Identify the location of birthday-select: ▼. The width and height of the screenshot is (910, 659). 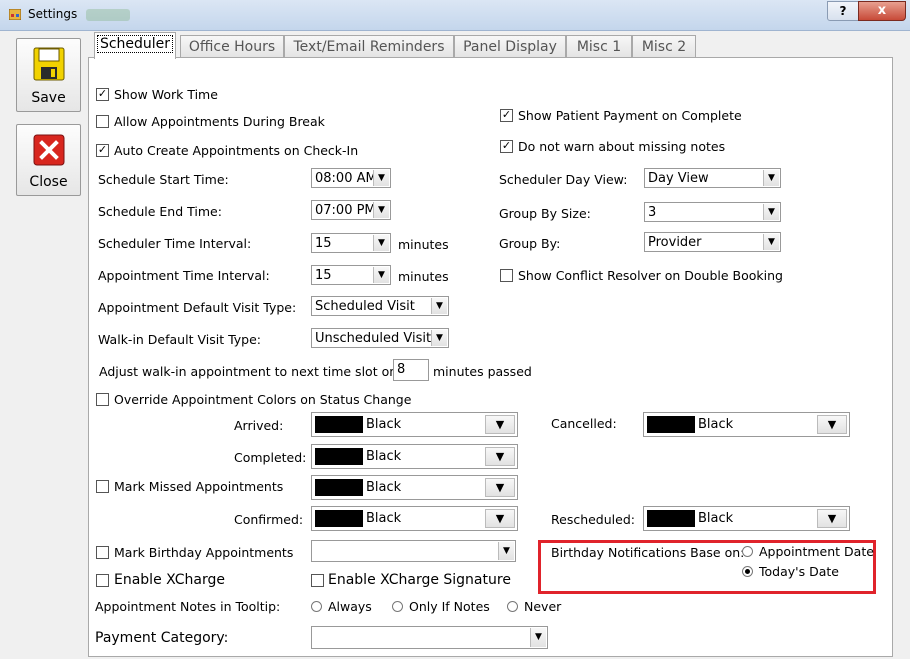
(413, 551).